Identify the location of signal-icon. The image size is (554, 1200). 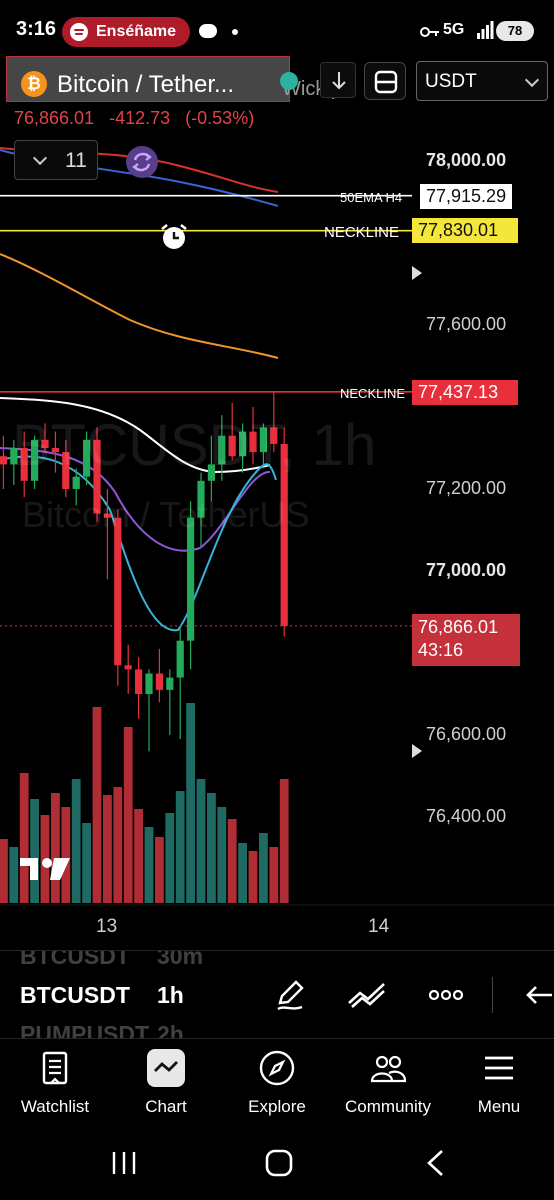
(485, 30).